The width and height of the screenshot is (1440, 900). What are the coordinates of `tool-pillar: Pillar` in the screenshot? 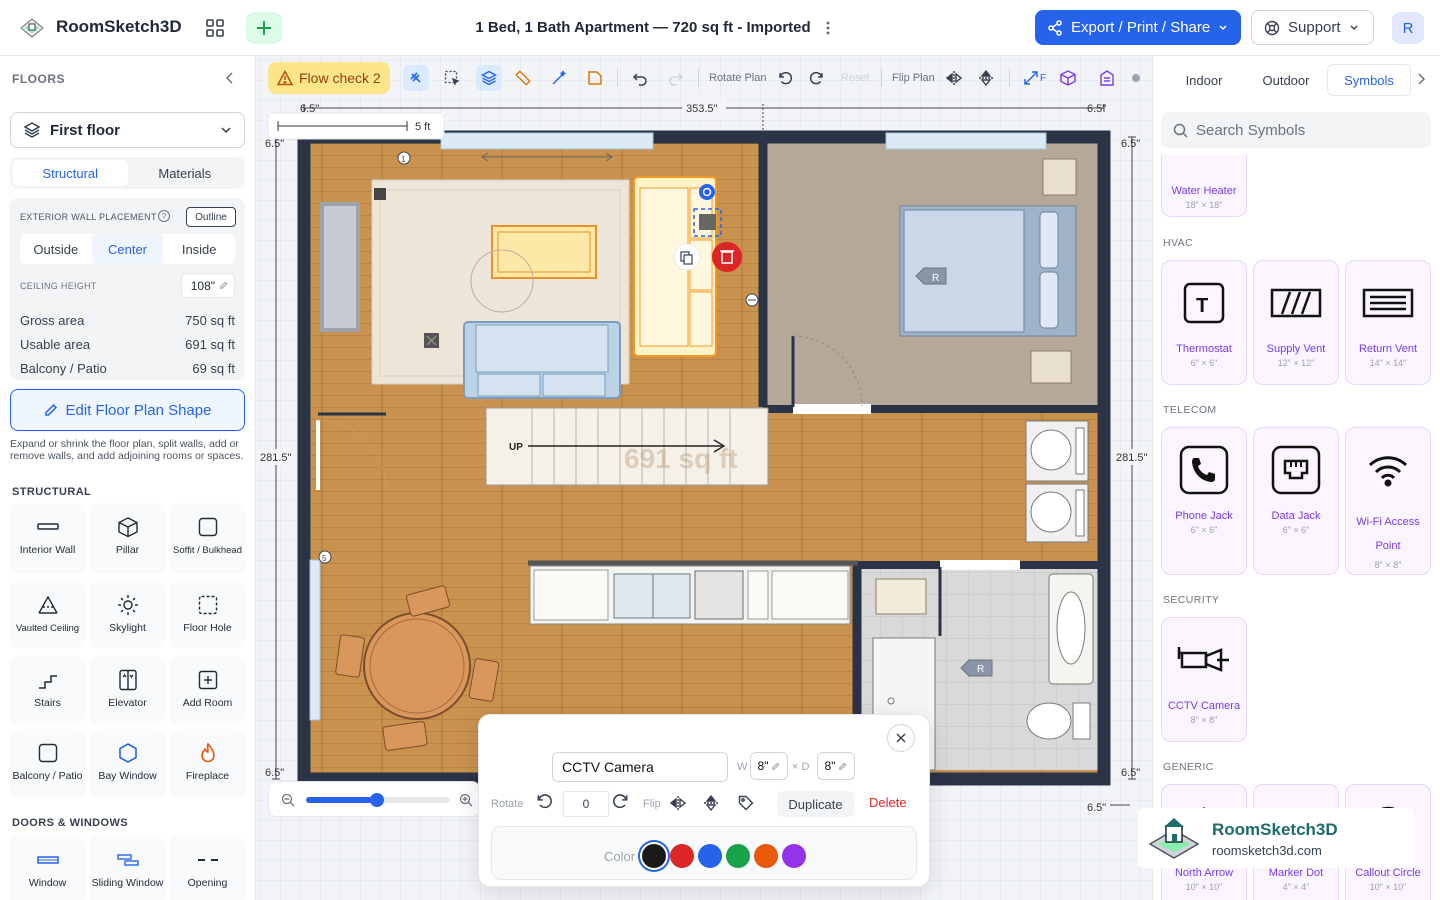 It's located at (127, 538).